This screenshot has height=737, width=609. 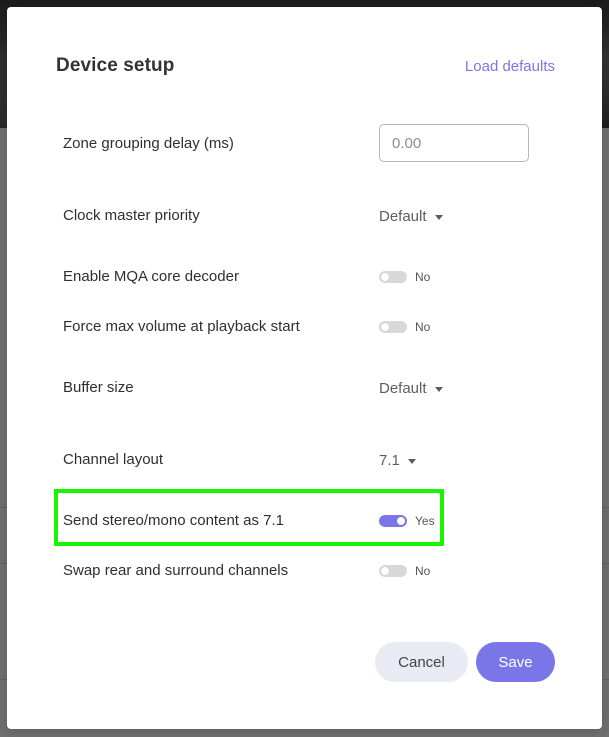 What do you see at coordinates (425, 521) in the screenshot?
I see `send-stereo-mono-state: Yes` at bounding box center [425, 521].